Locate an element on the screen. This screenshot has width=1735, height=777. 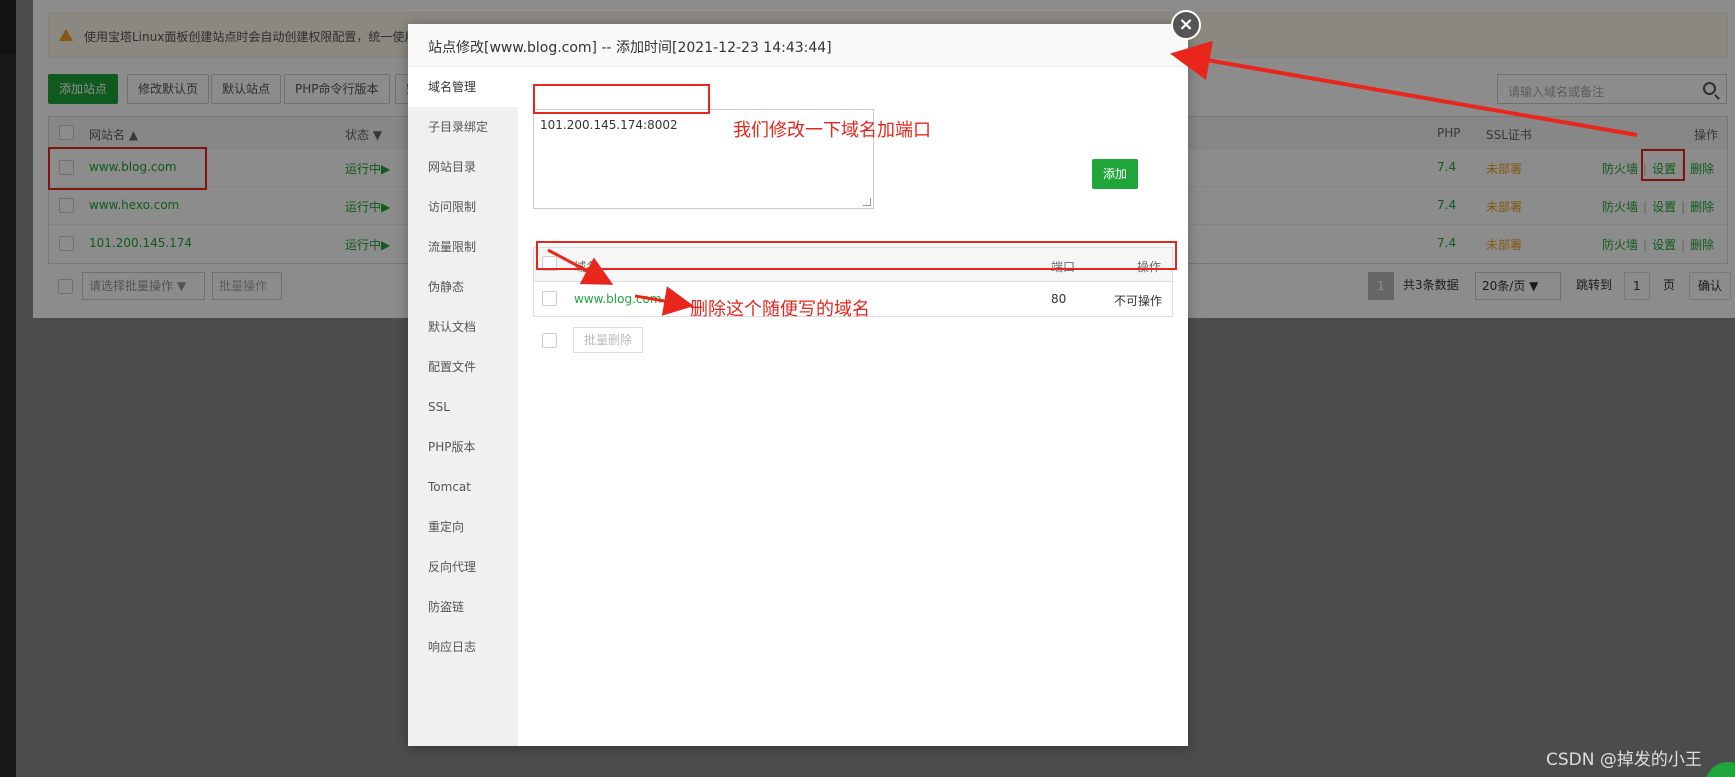
csdn-watermark: CSDN @掉发的小王 is located at coordinates (1624, 760).